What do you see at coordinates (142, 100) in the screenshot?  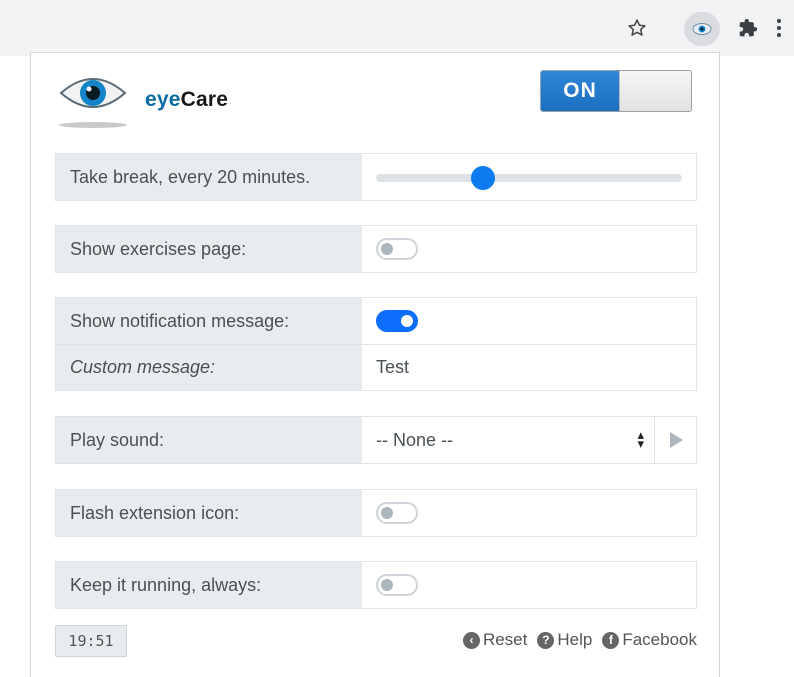 I see `brand: eyeCare` at bounding box center [142, 100].